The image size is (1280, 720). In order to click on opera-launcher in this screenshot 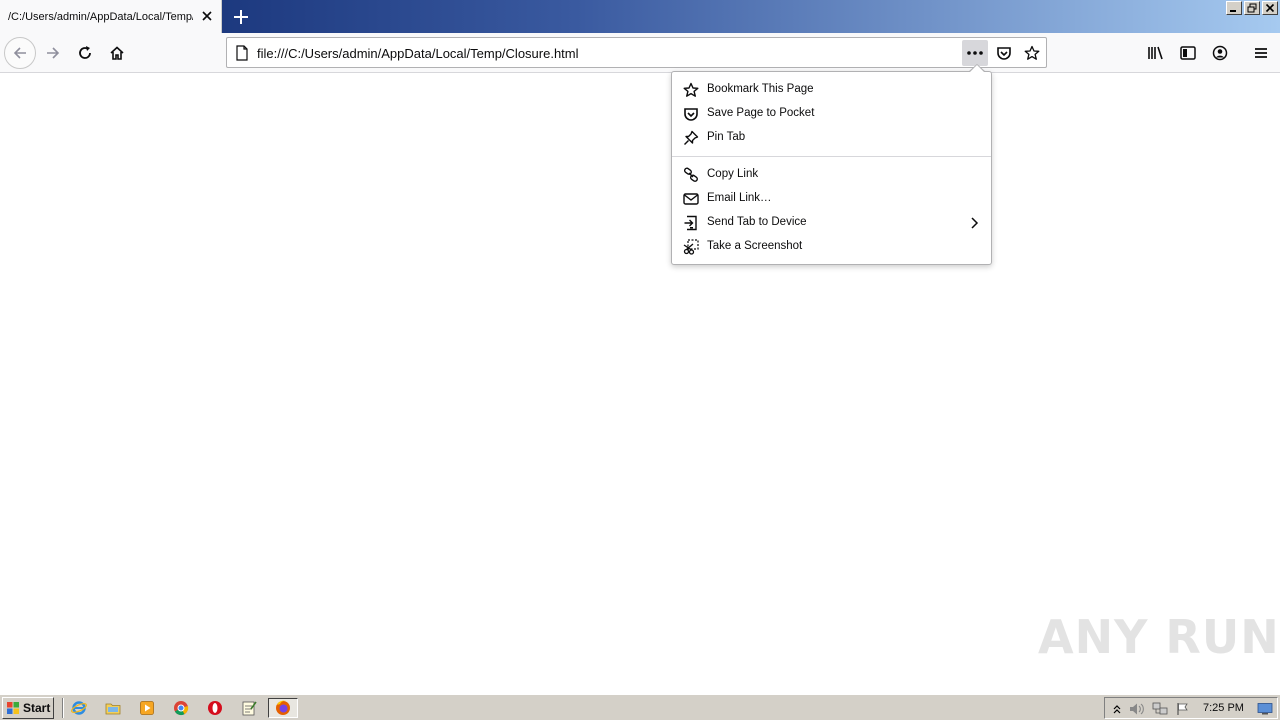, I will do `click(215, 708)`.